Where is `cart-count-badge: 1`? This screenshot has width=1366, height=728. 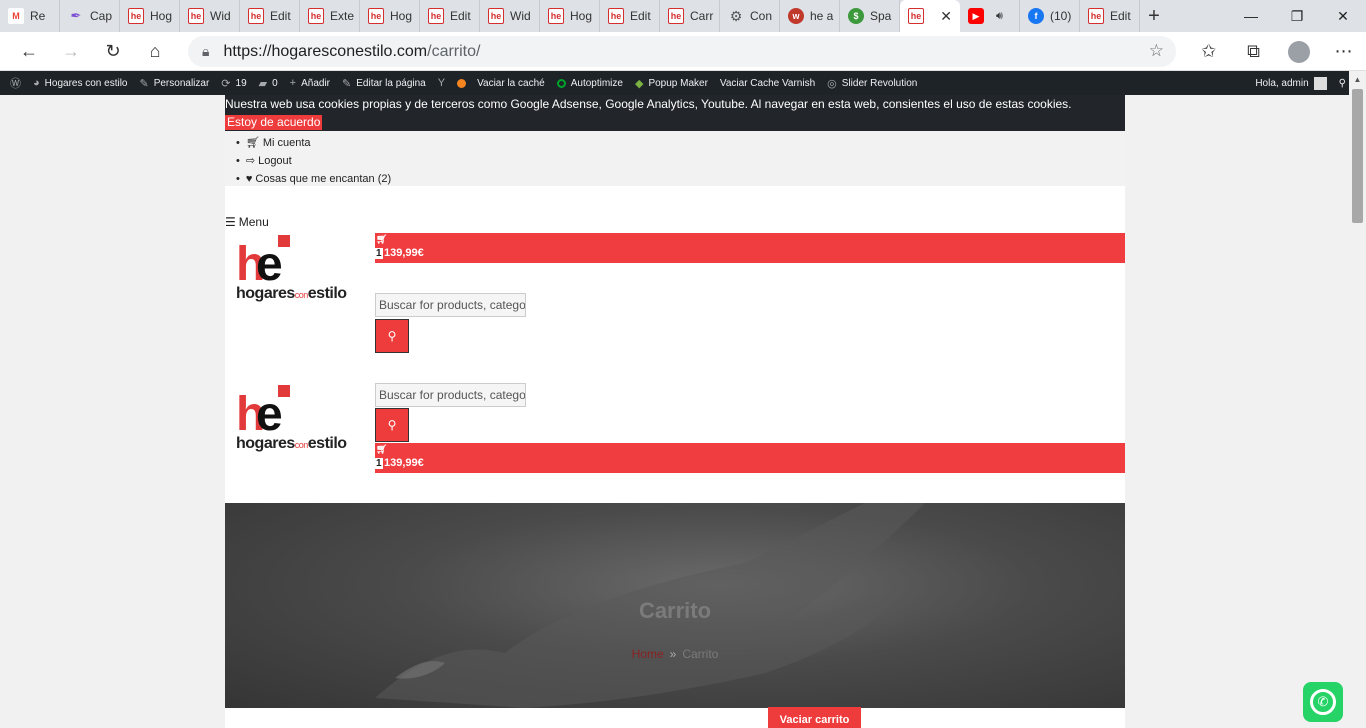 cart-count-badge: 1 is located at coordinates (379, 463).